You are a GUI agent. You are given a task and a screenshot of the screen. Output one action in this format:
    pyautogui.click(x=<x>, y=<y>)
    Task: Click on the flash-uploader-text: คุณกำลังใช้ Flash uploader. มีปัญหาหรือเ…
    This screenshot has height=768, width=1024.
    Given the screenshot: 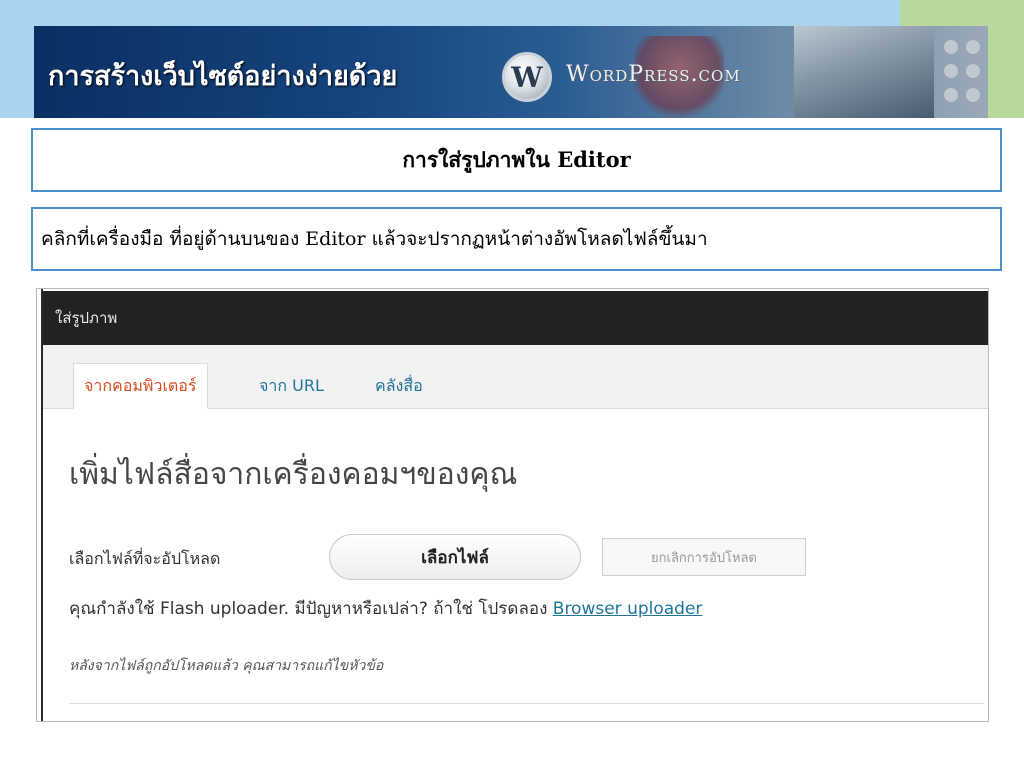 What is the action you would take?
    pyautogui.click(x=311, y=609)
    